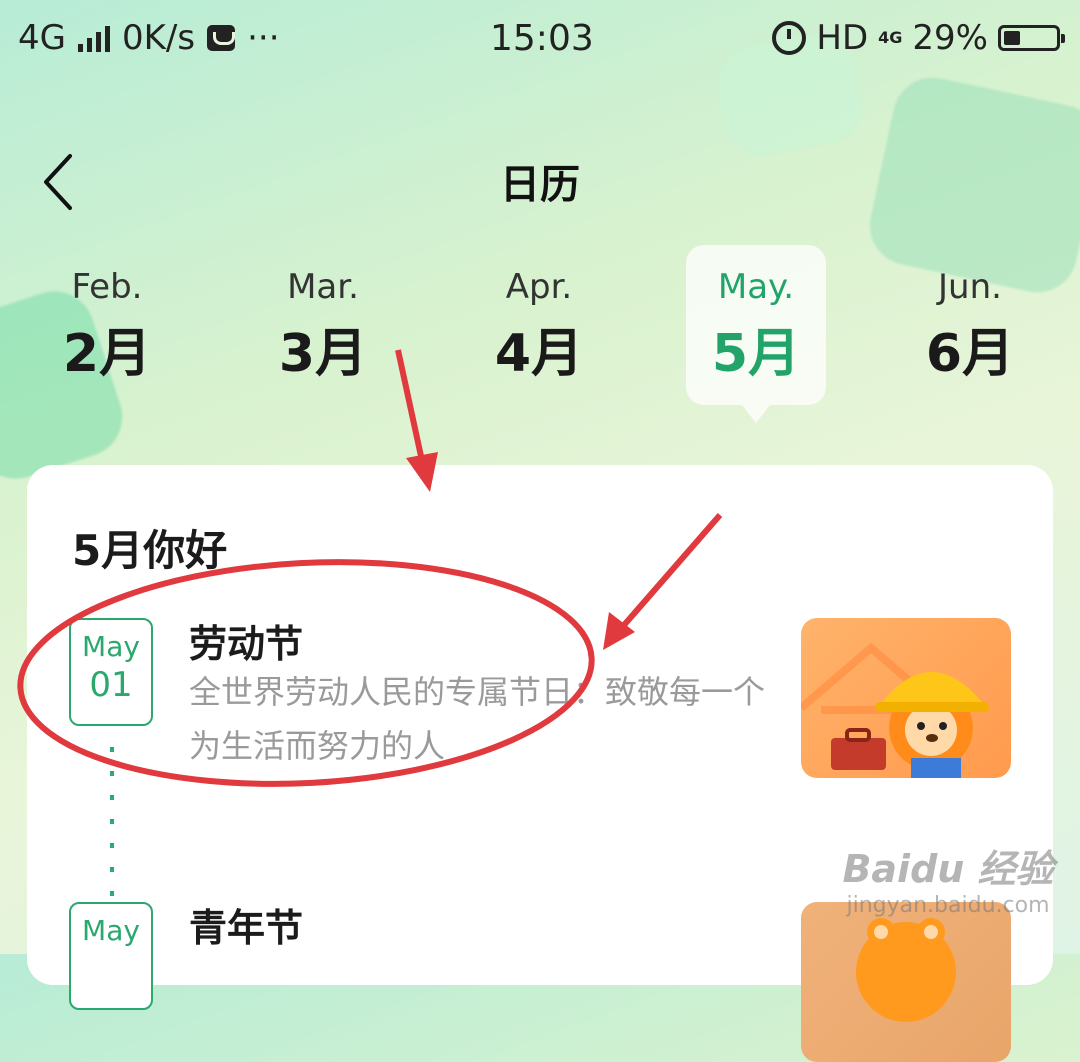  What do you see at coordinates (970, 354) in the screenshot?
I see `month-zh-label: 6月` at bounding box center [970, 354].